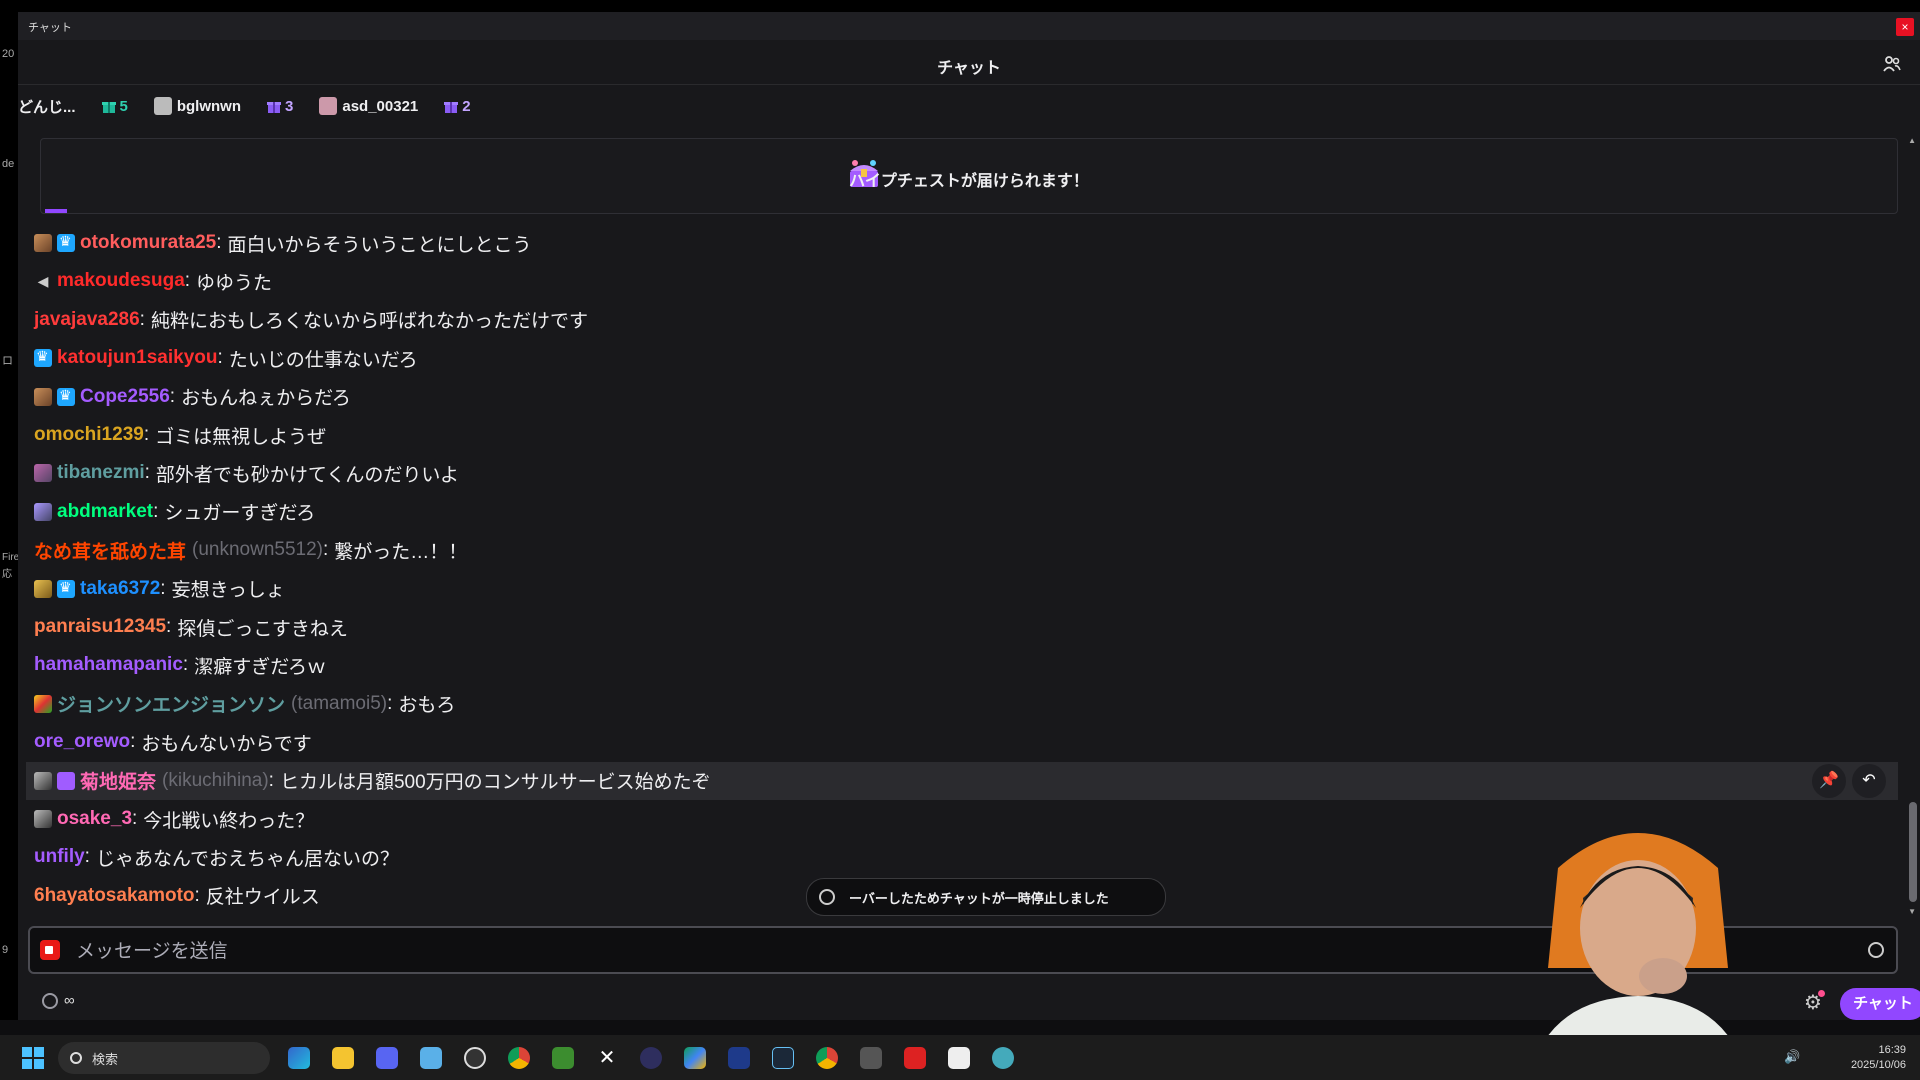 Image resolution: width=1920 pixels, height=1080 pixels. I want to click on emote-picker-icon, so click(1876, 950).